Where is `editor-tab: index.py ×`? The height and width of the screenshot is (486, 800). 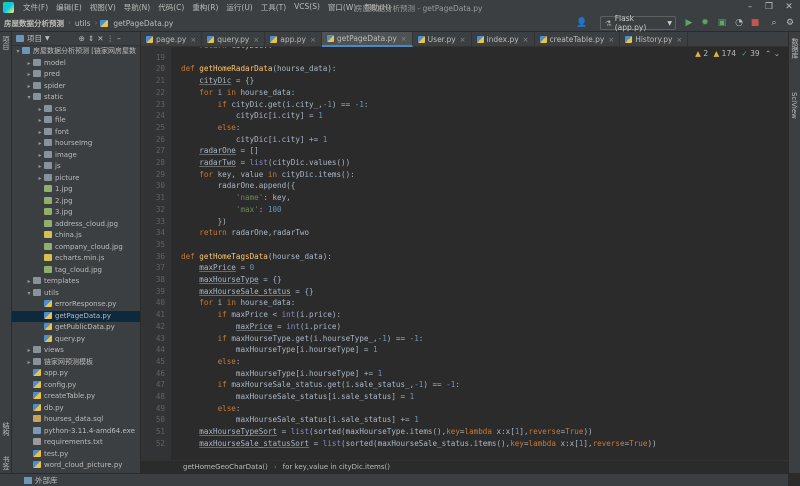 editor-tab: index.py × is located at coordinates (503, 39).